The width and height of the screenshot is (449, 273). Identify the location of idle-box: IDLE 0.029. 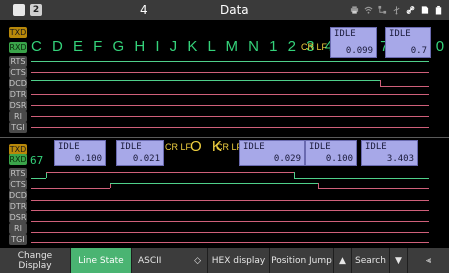
(272, 153).